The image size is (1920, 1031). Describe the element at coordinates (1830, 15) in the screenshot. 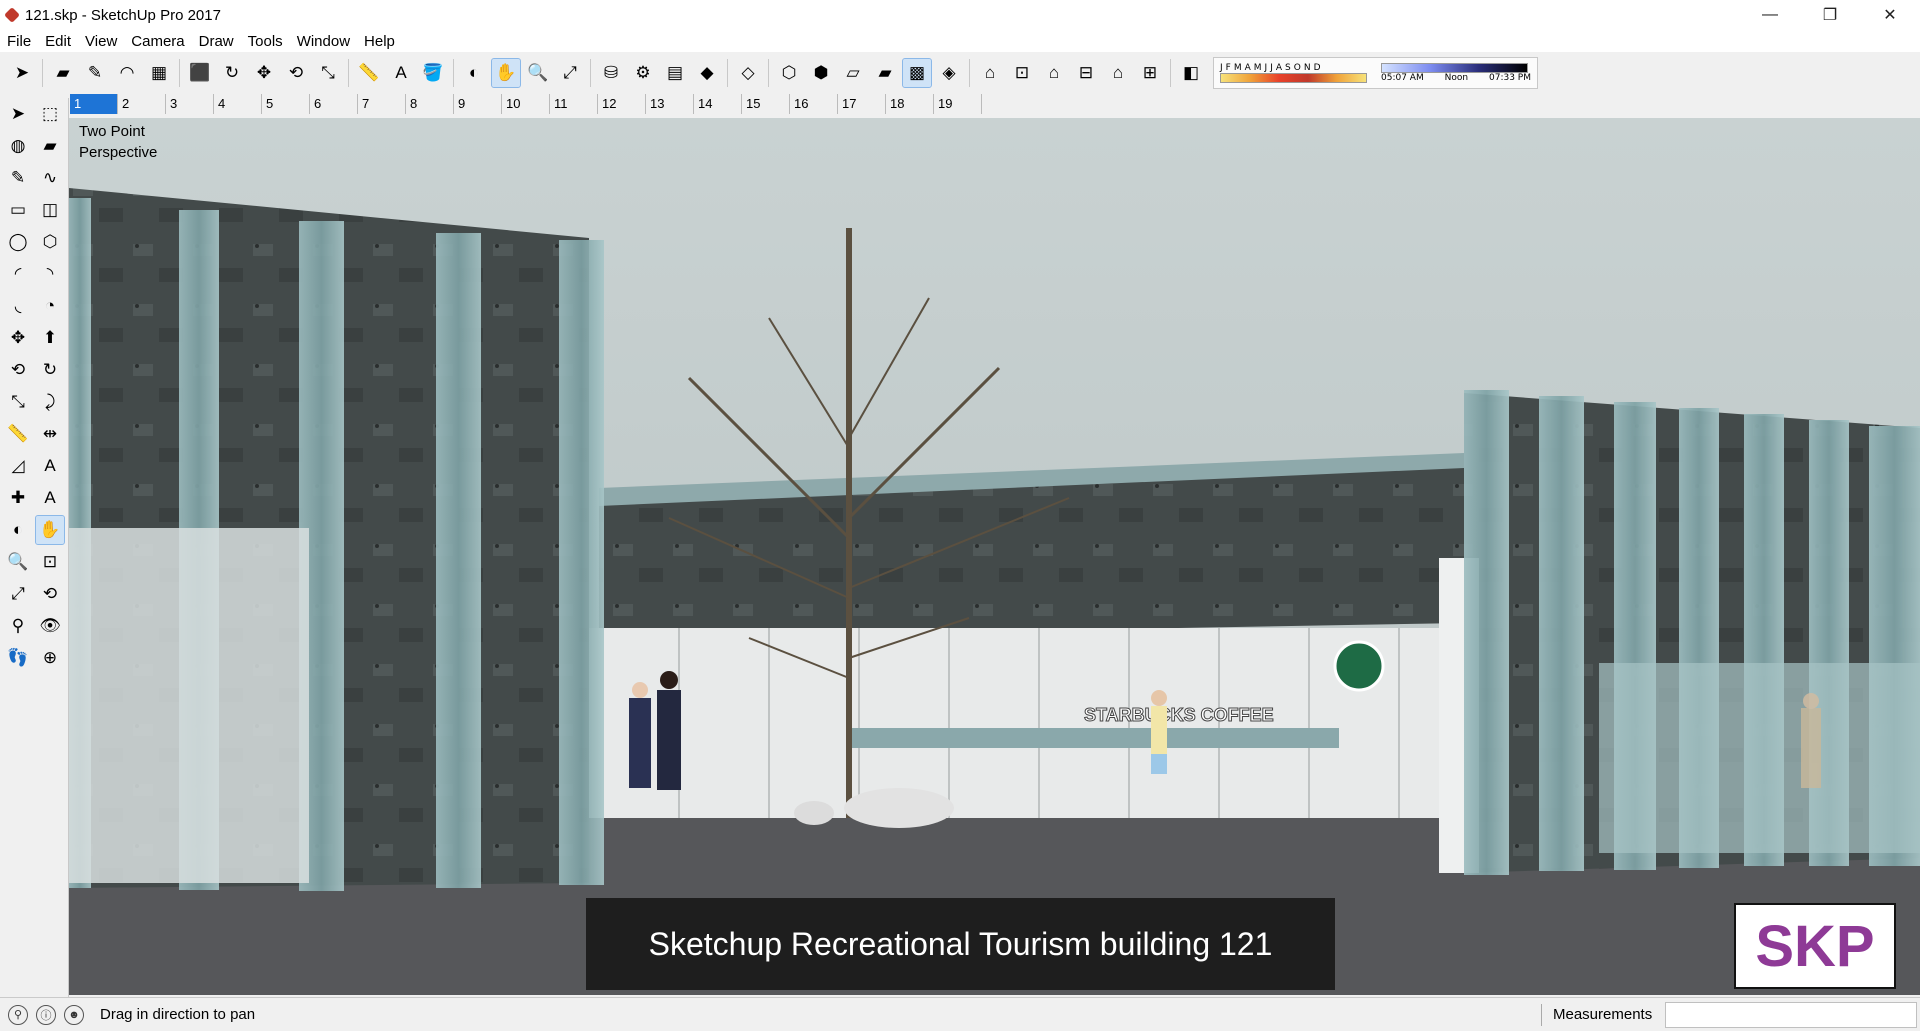

I see `restore-icon: ❐` at that location.